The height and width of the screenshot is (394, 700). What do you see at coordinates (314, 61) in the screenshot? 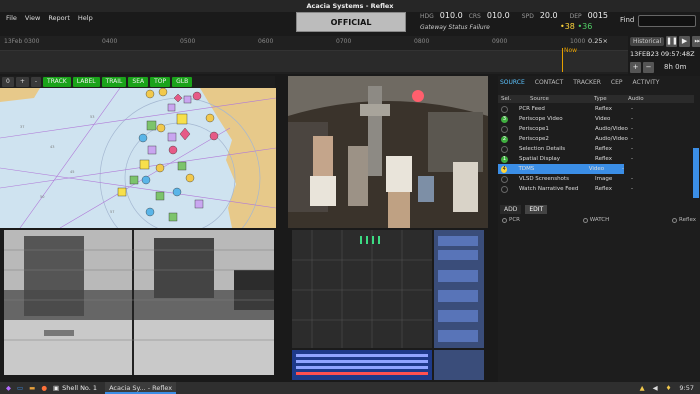
I see `timeline-track` at bounding box center [314, 61].